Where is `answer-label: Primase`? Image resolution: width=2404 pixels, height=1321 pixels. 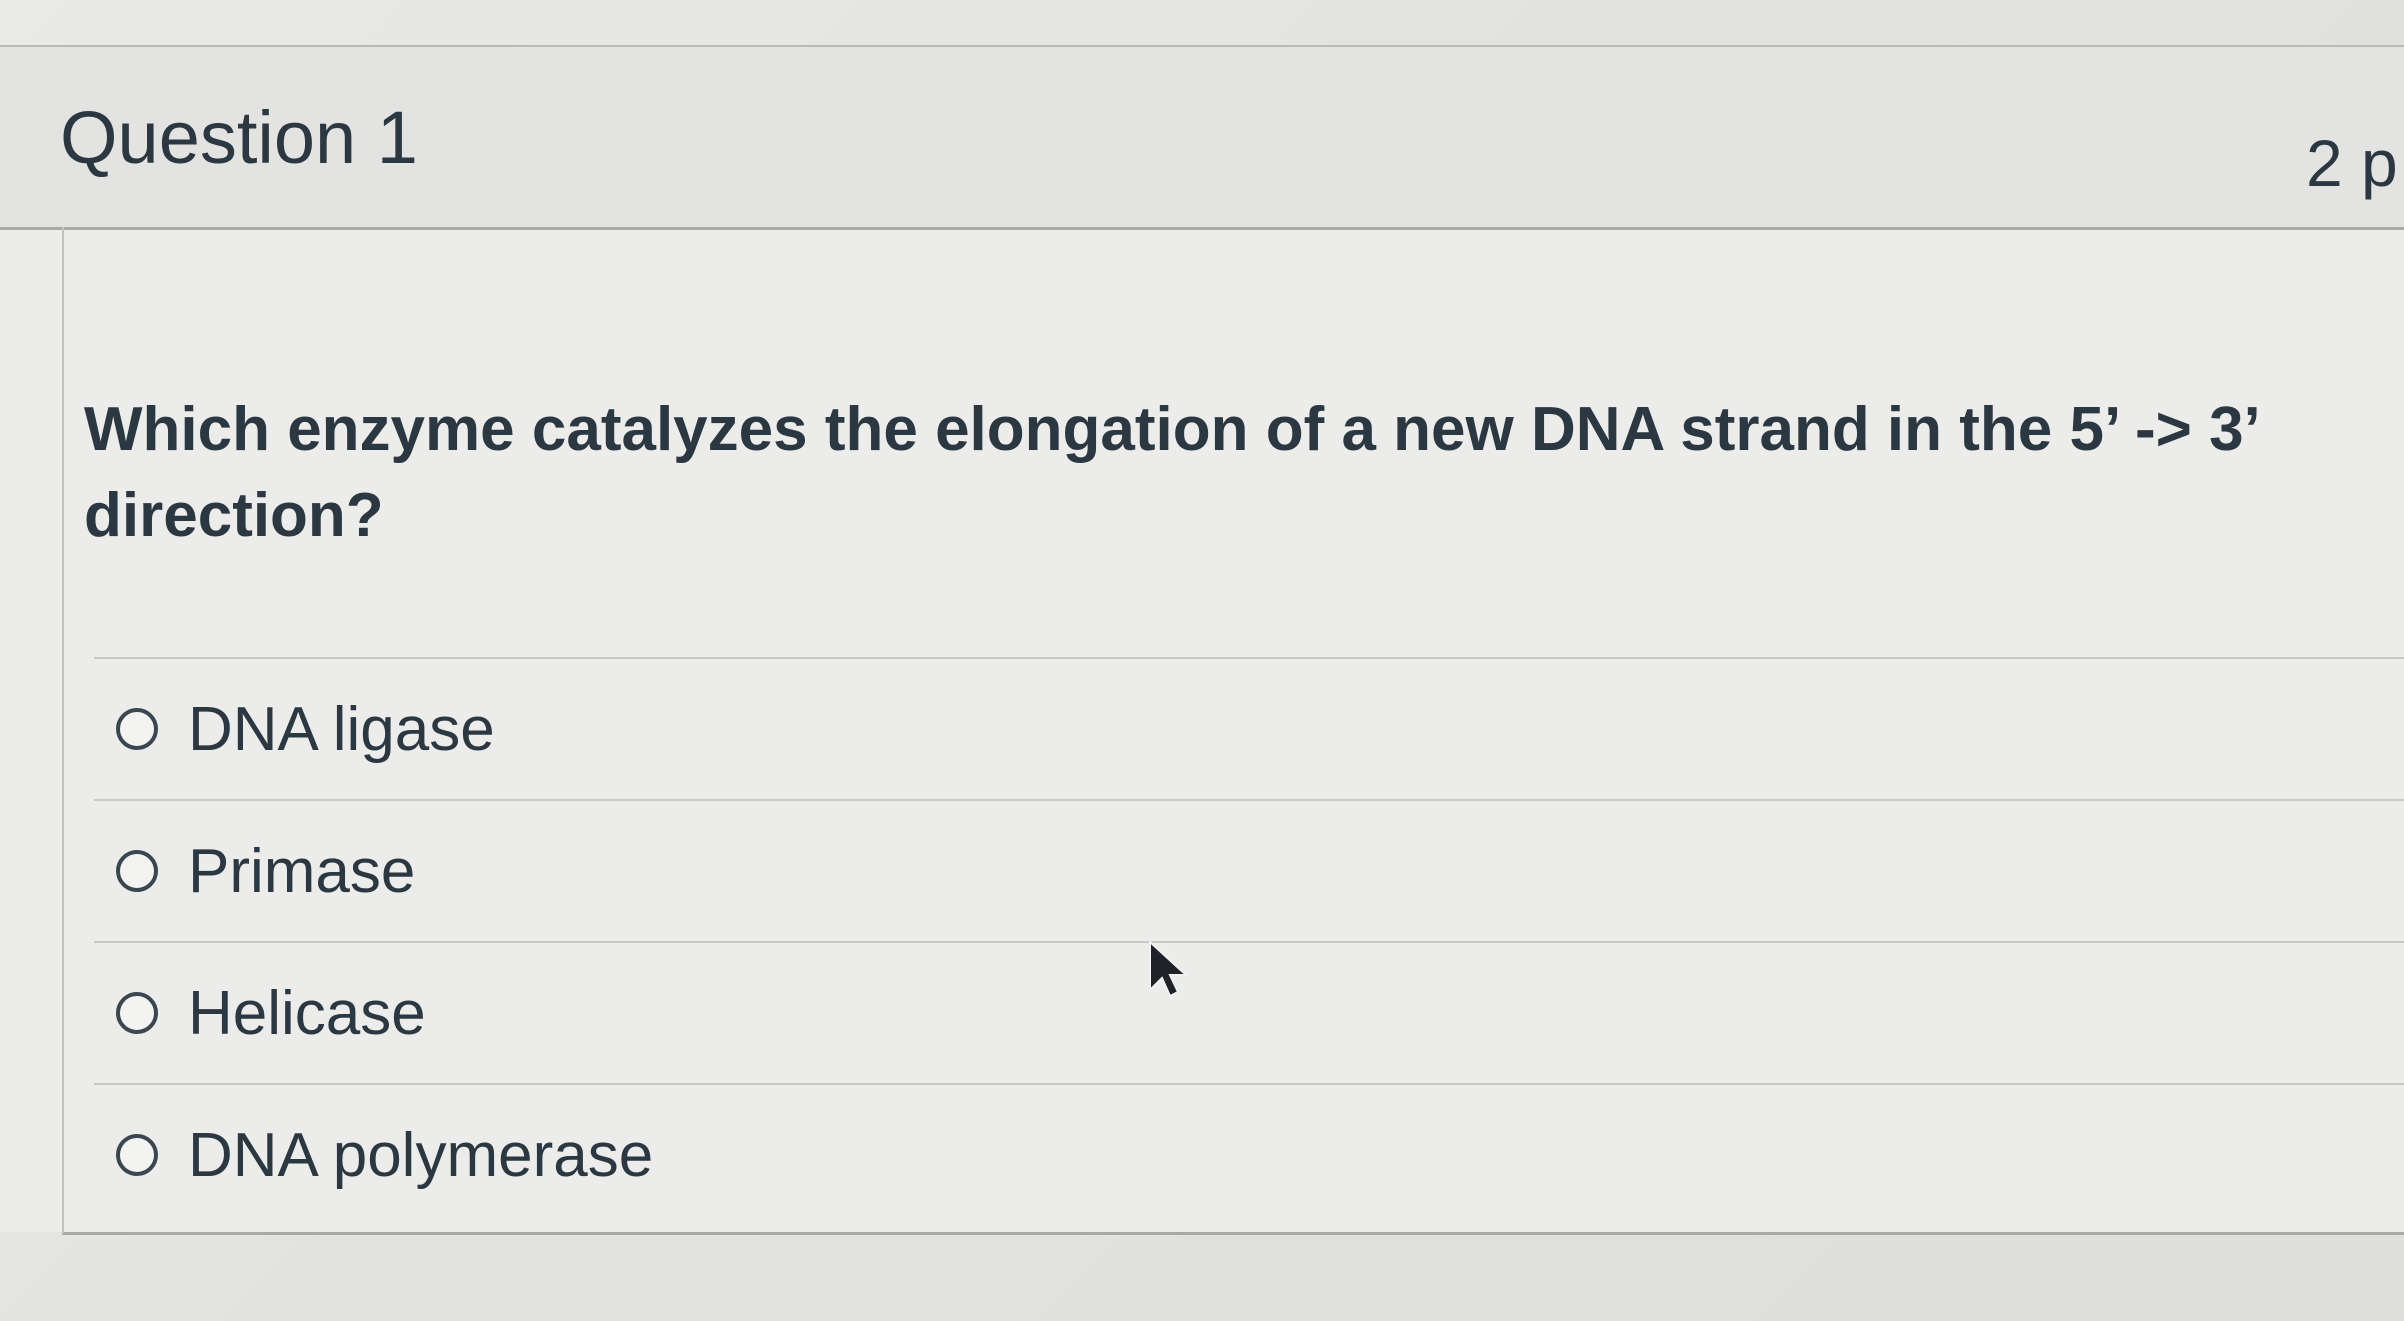
answer-label: Primase is located at coordinates (301, 871).